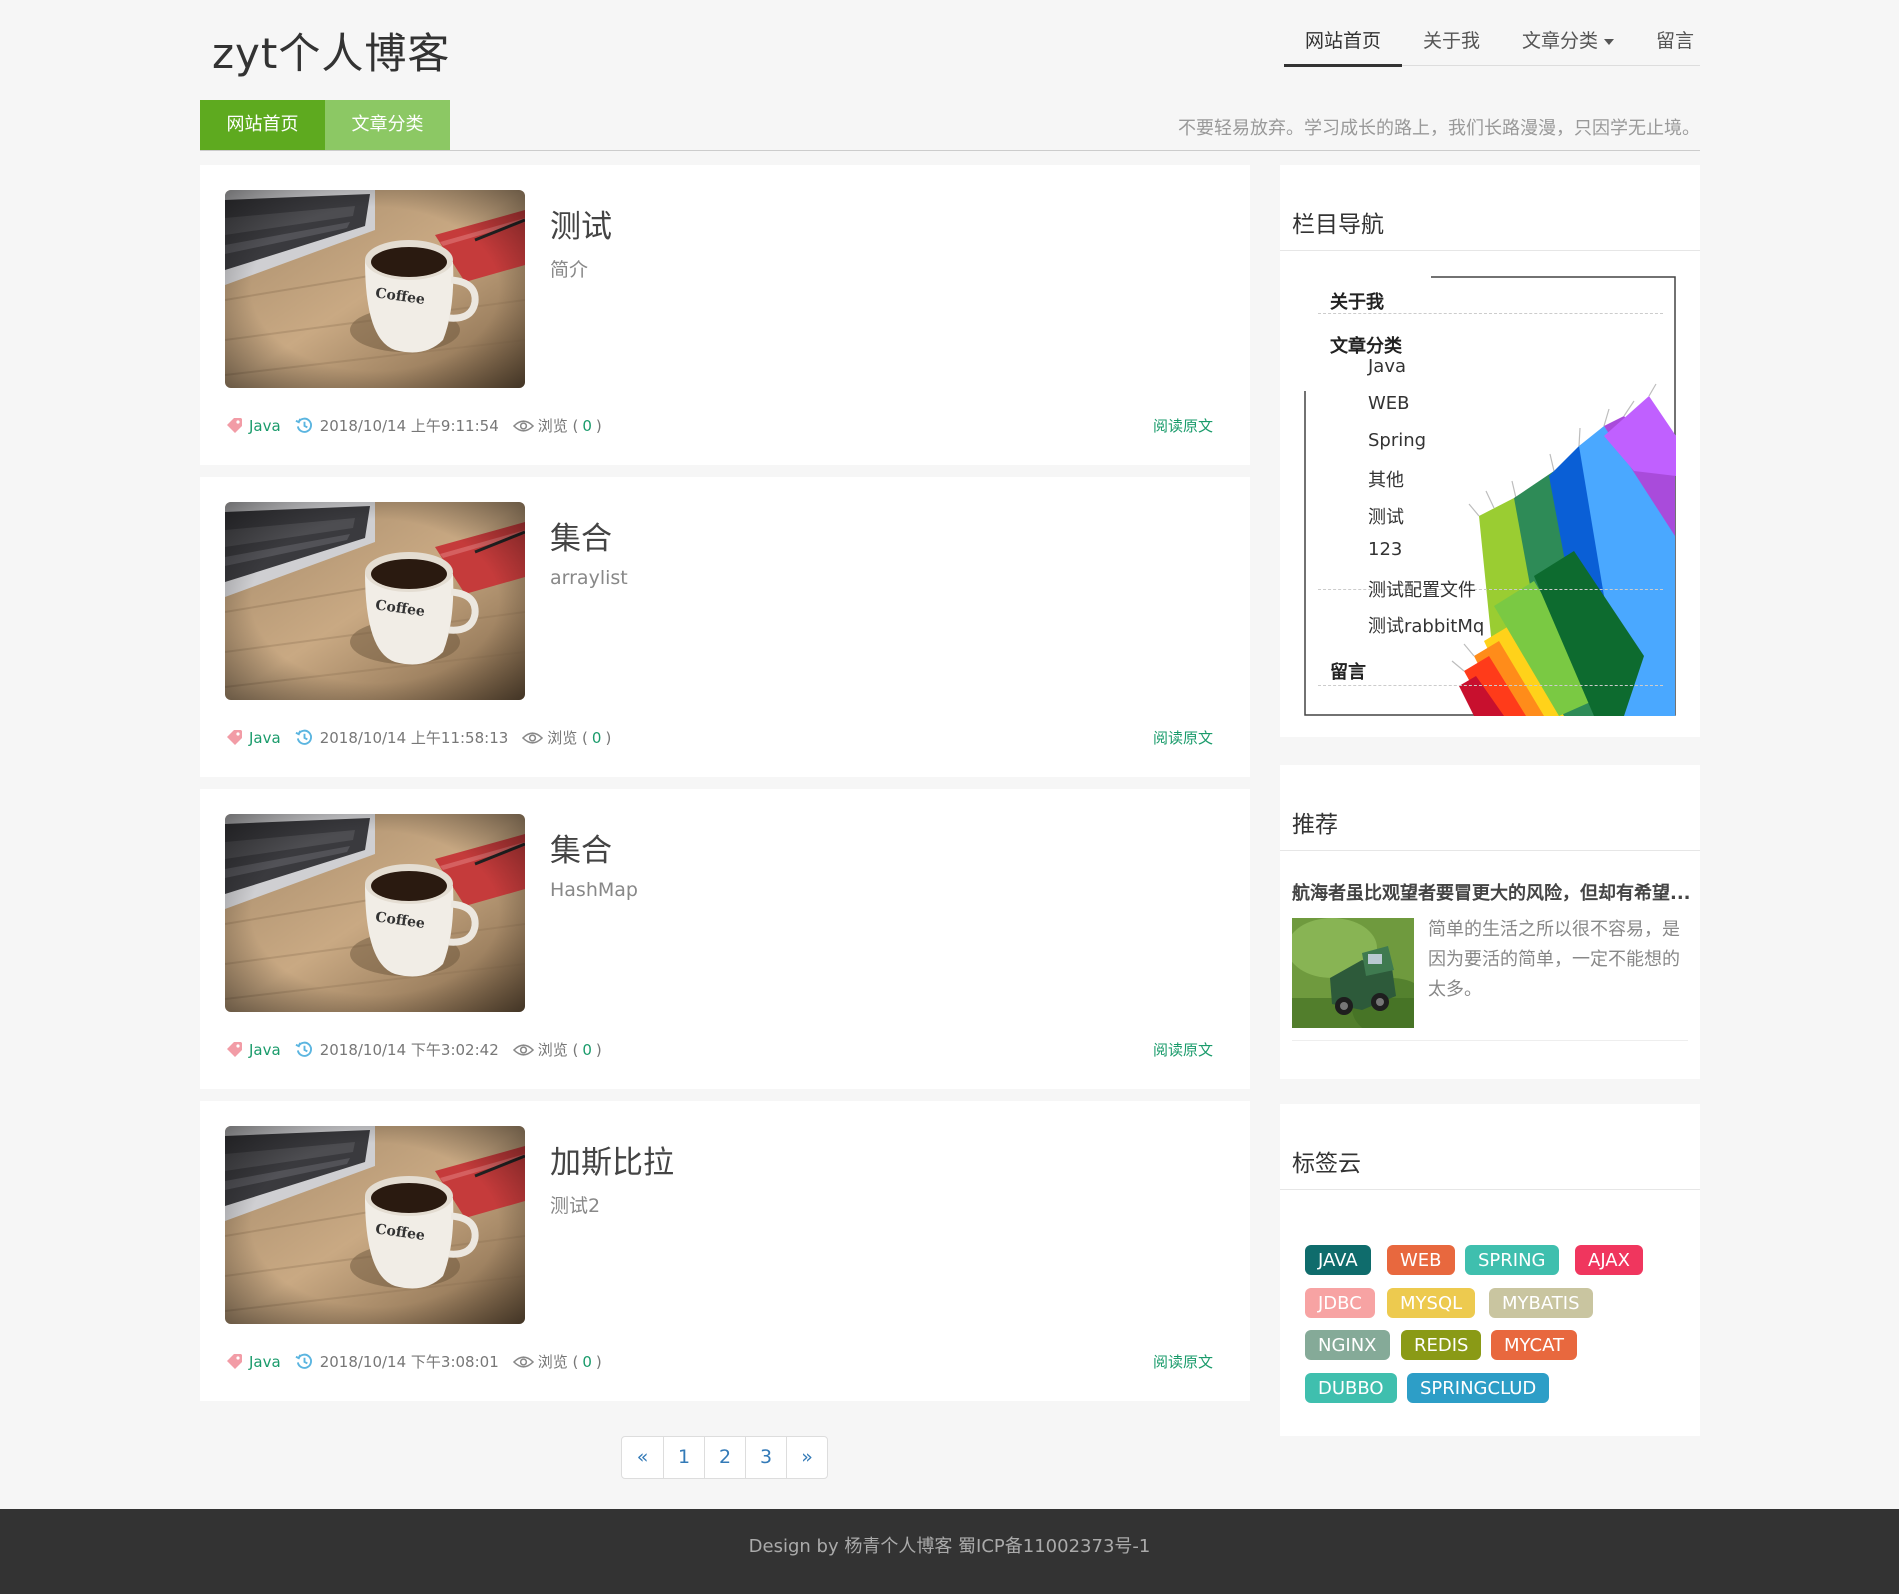 The image size is (1899, 1594). Describe the element at coordinates (1541, 1303) in the screenshot. I see `tag-mybatis: MYBATIS` at that location.